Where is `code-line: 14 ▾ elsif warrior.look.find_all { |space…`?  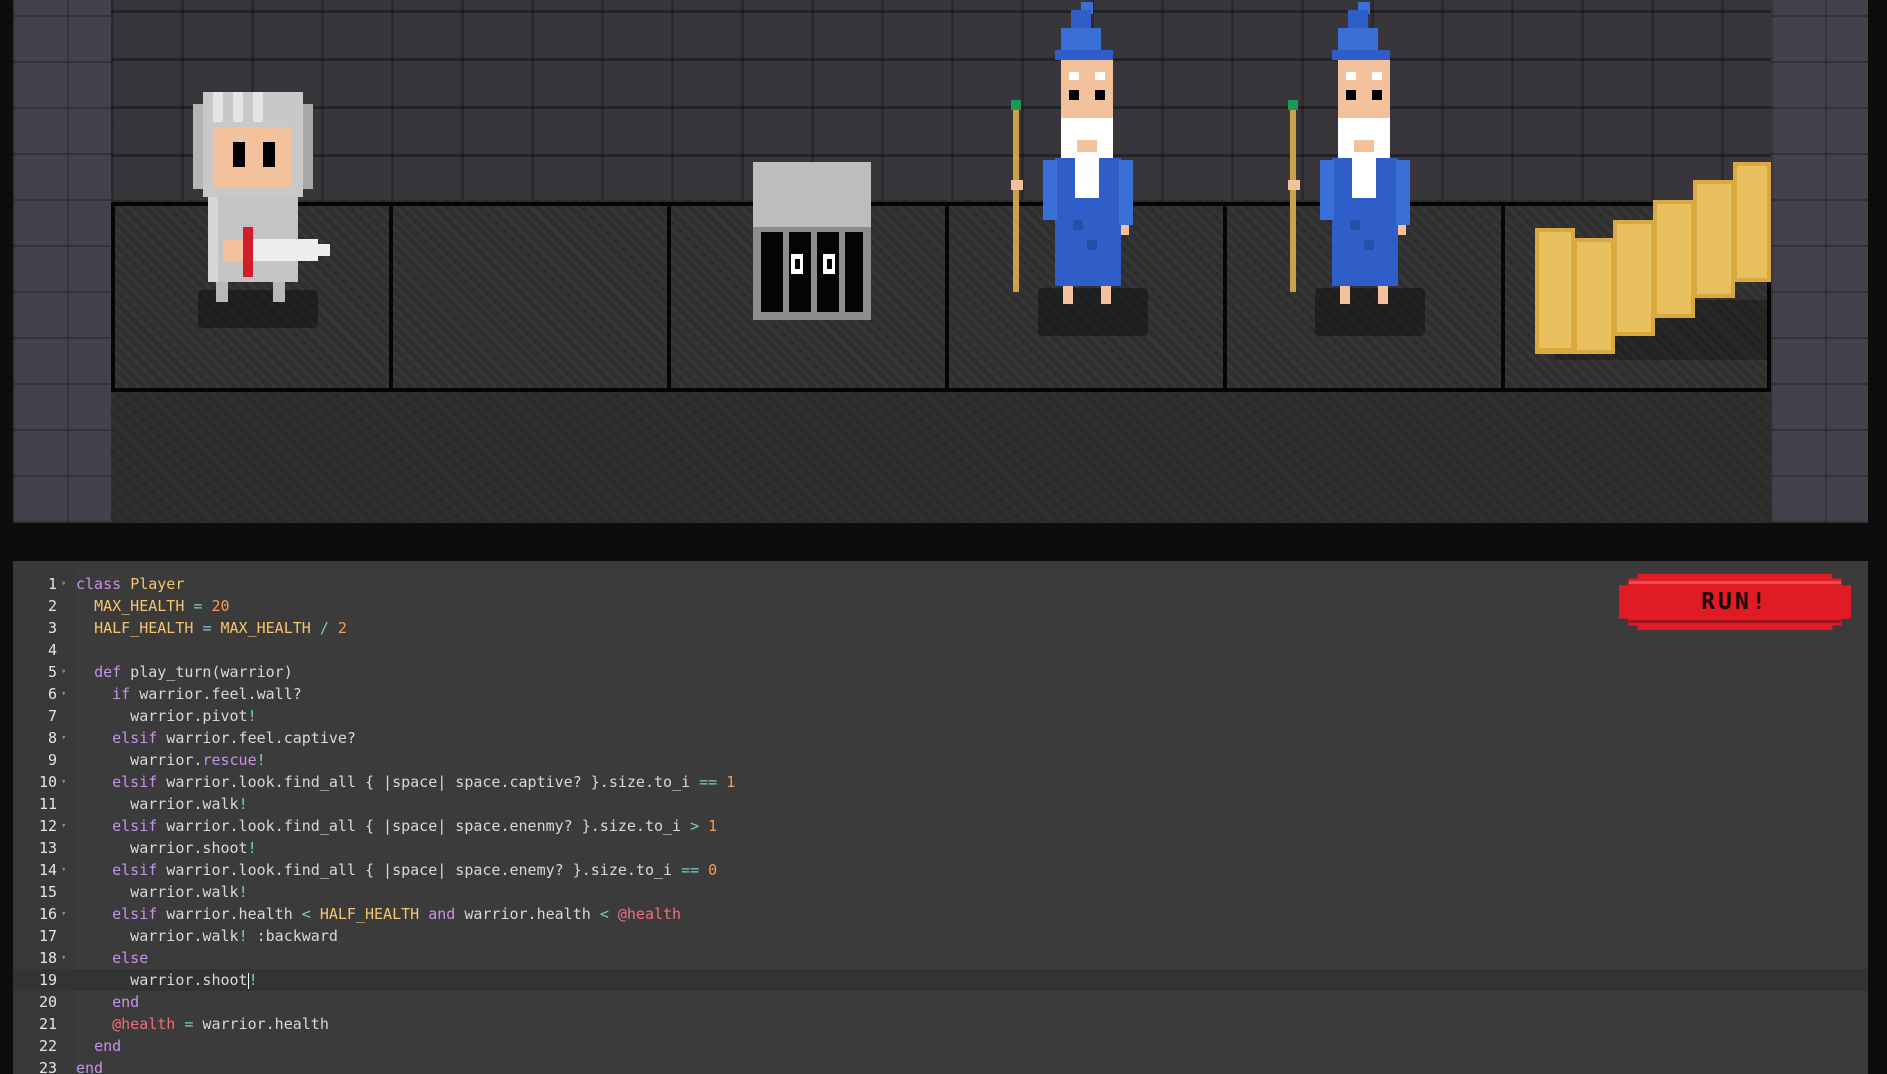
code-line: 14 ▾ elsif warrior.look.find_all { |space… is located at coordinates (940, 870).